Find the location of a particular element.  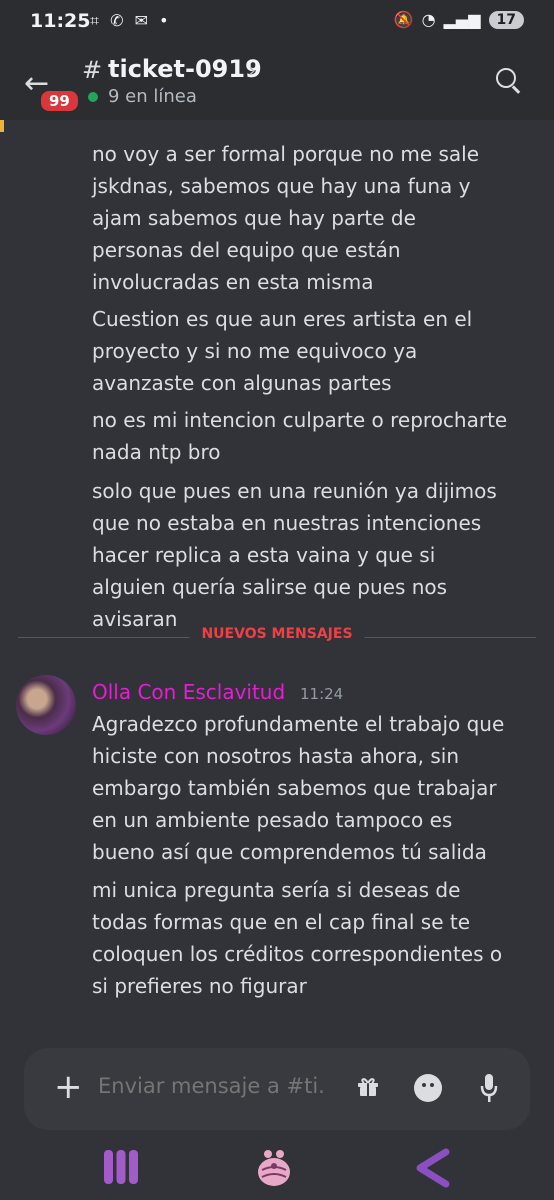

status-time: 11:25 is located at coordinates (60, 21).